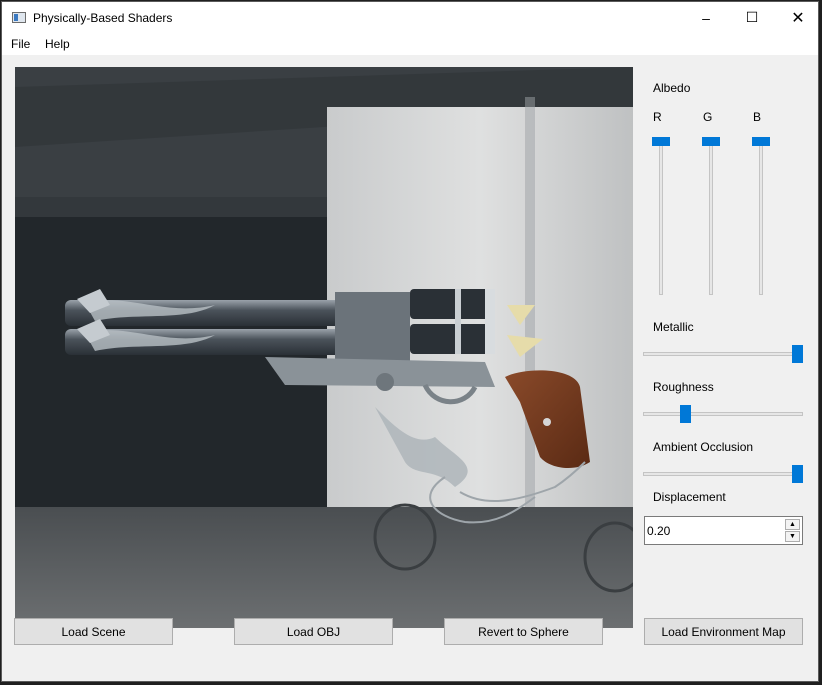  What do you see at coordinates (723, 631) in the screenshot?
I see `load-environment-map-button: Load Environment Map` at bounding box center [723, 631].